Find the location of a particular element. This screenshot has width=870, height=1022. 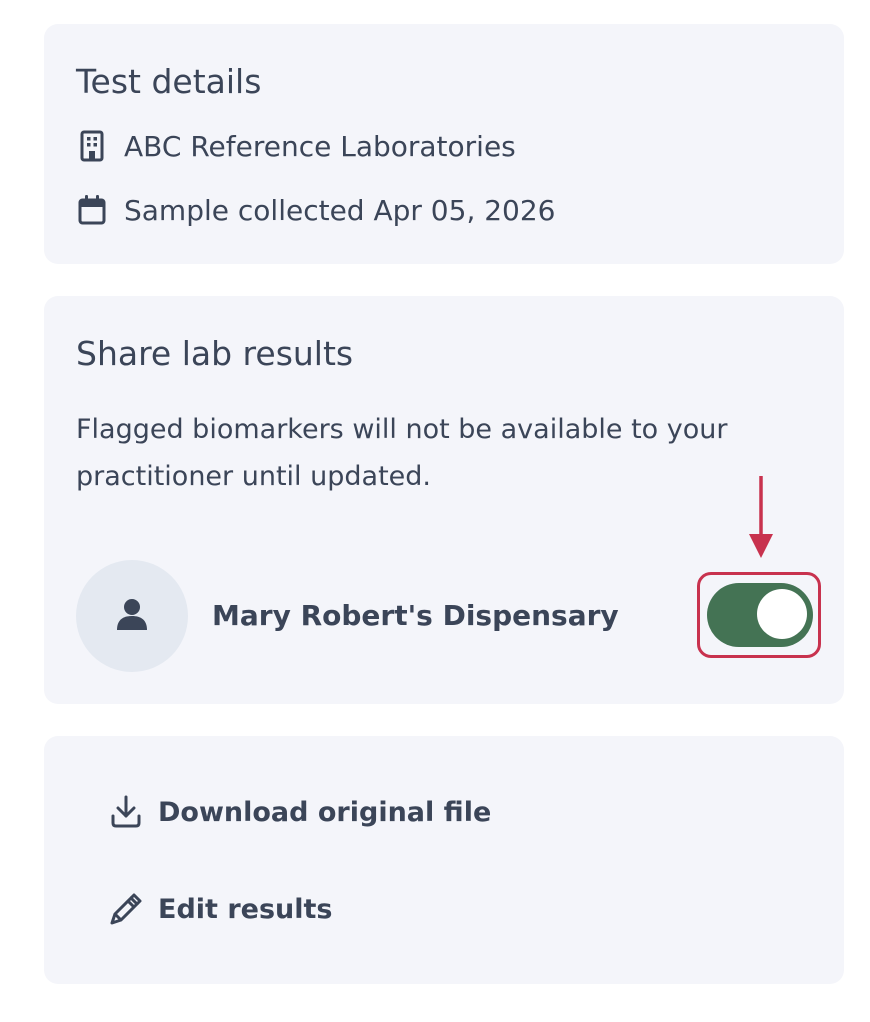

lab-name: ABC Reference Laboratories is located at coordinates (320, 146).